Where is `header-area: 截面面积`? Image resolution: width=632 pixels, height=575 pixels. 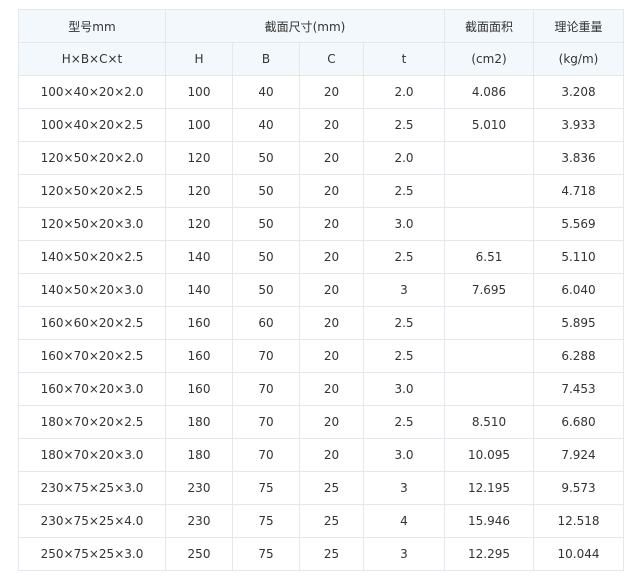 header-area: 截面面积 is located at coordinates (489, 26).